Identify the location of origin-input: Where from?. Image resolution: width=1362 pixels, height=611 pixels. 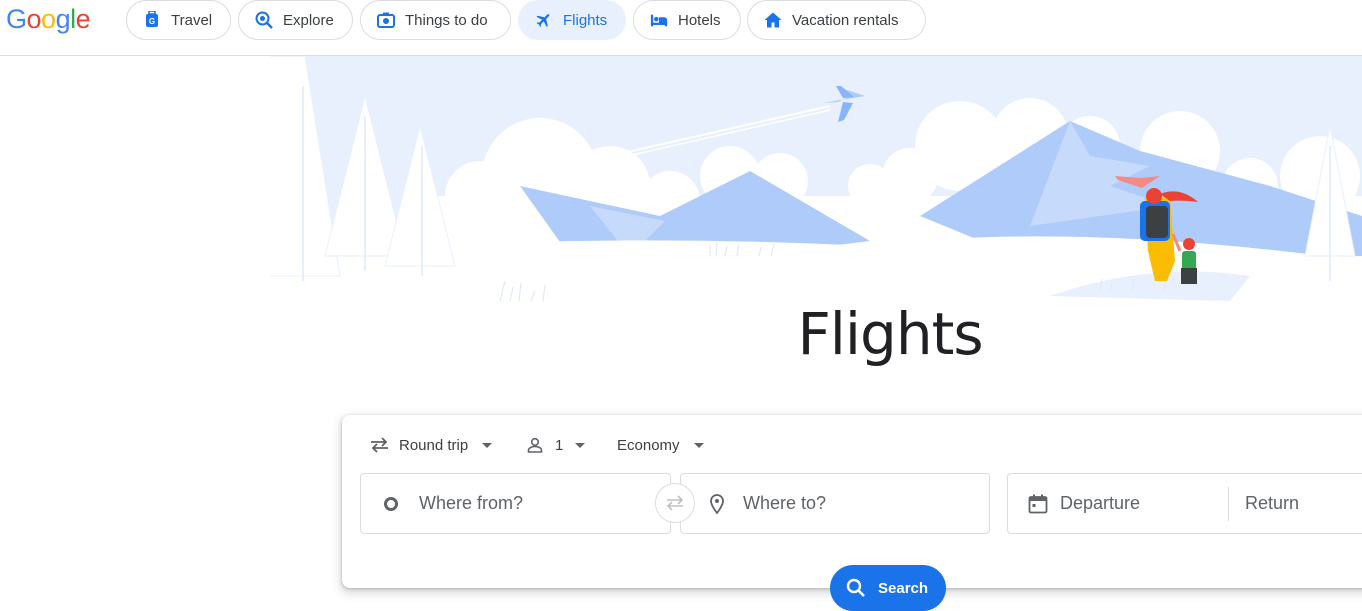
(515, 503).